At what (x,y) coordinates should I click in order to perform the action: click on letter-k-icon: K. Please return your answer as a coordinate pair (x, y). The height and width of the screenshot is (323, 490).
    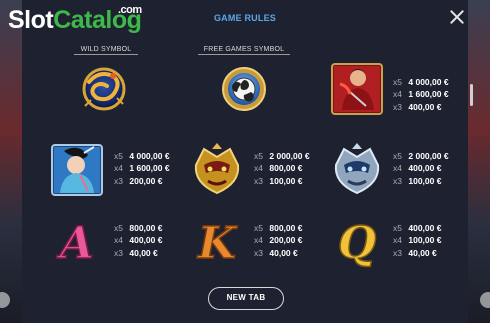
    Looking at the image, I should click on (217, 241).